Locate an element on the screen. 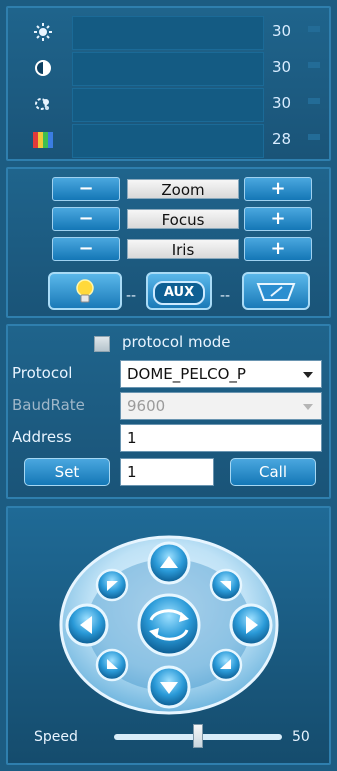 The width and height of the screenshot is (337, 771). color-bars-icon is located at coordinates (43, 140).